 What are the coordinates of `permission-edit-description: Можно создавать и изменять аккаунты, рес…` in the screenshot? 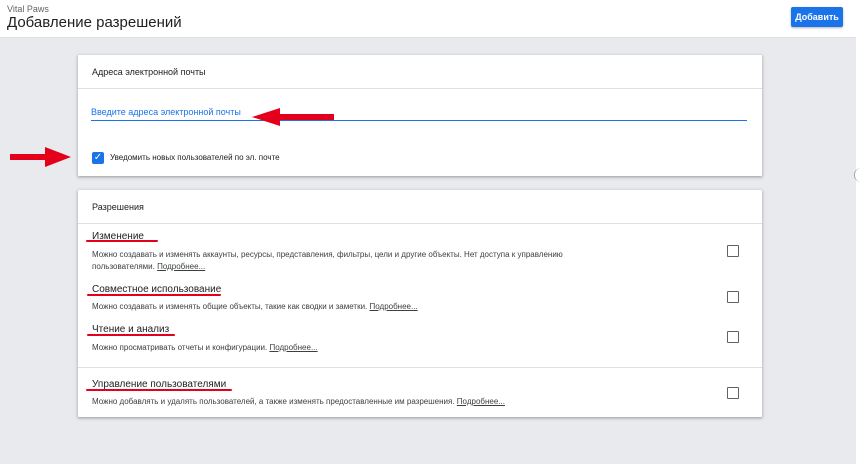 It's located at (327, 260).